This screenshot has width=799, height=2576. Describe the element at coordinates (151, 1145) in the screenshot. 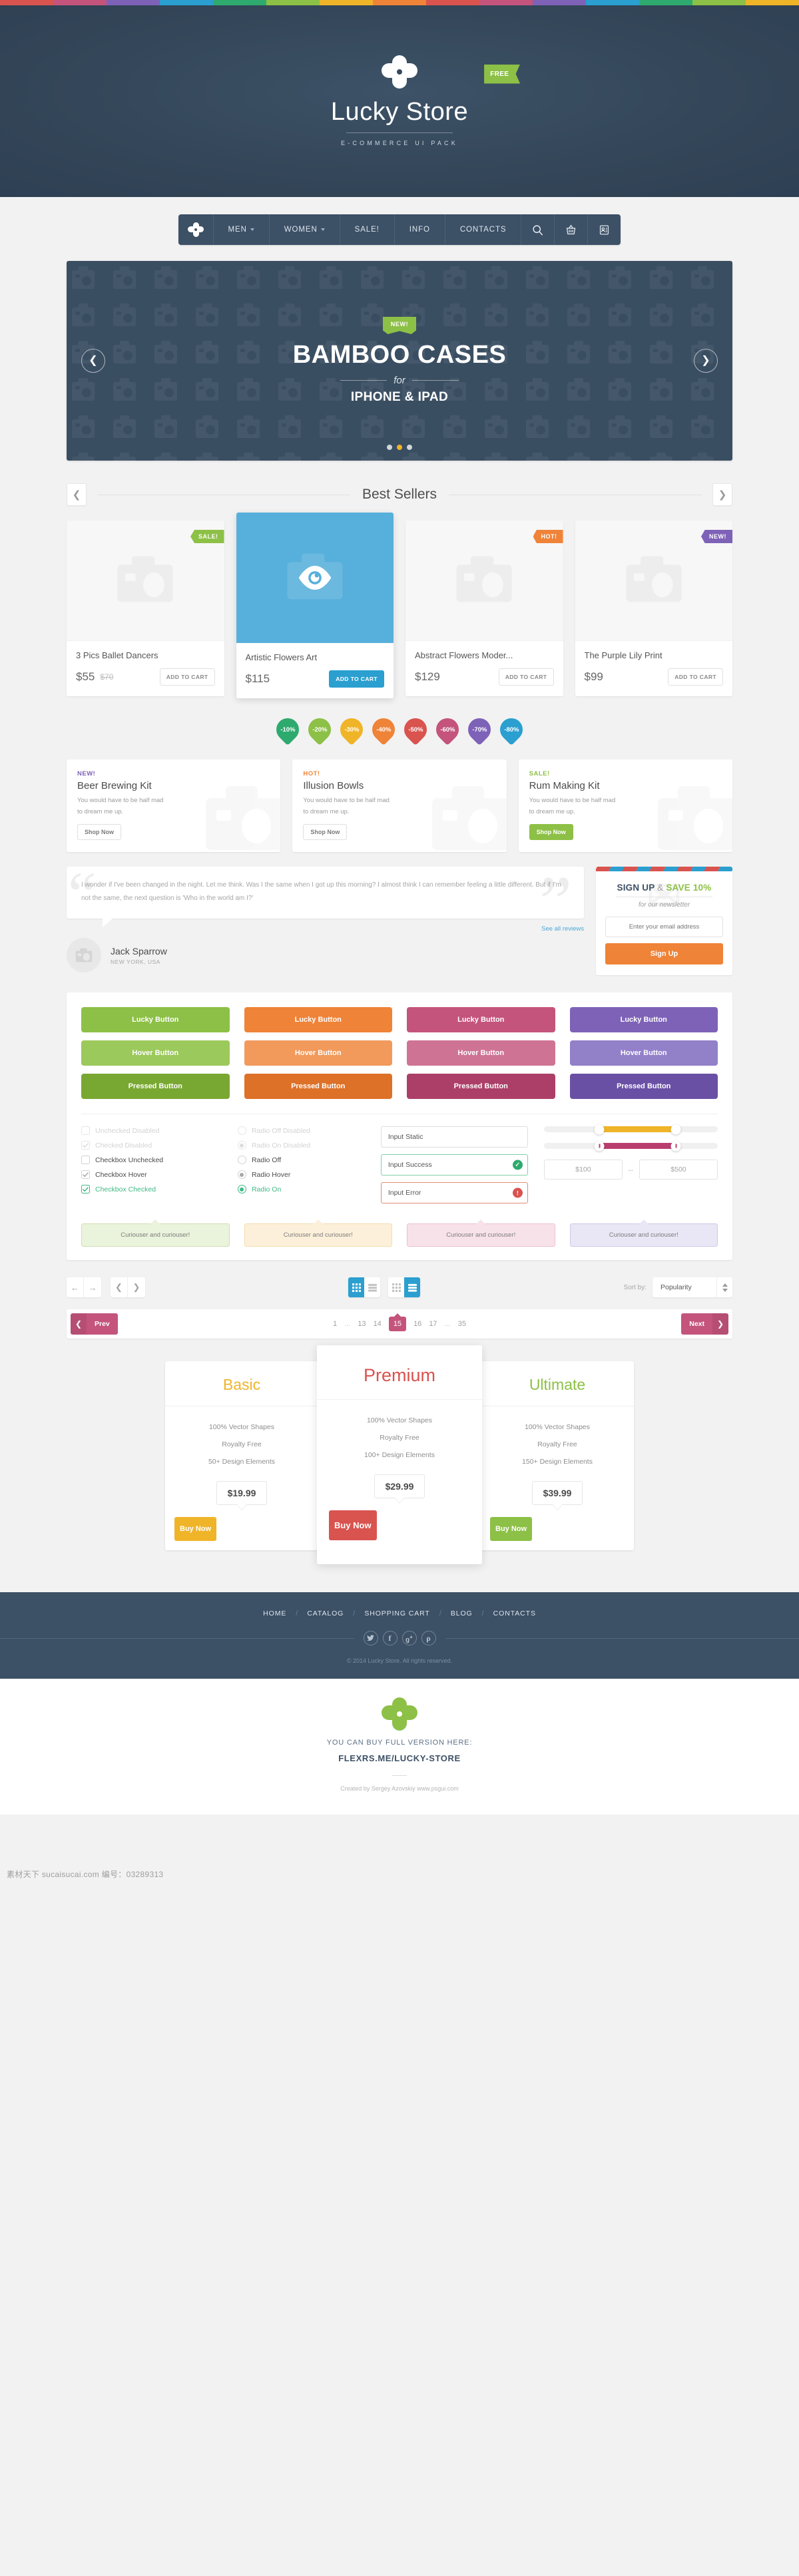

I see `checkbox-row: Checked Disabled` at that location.